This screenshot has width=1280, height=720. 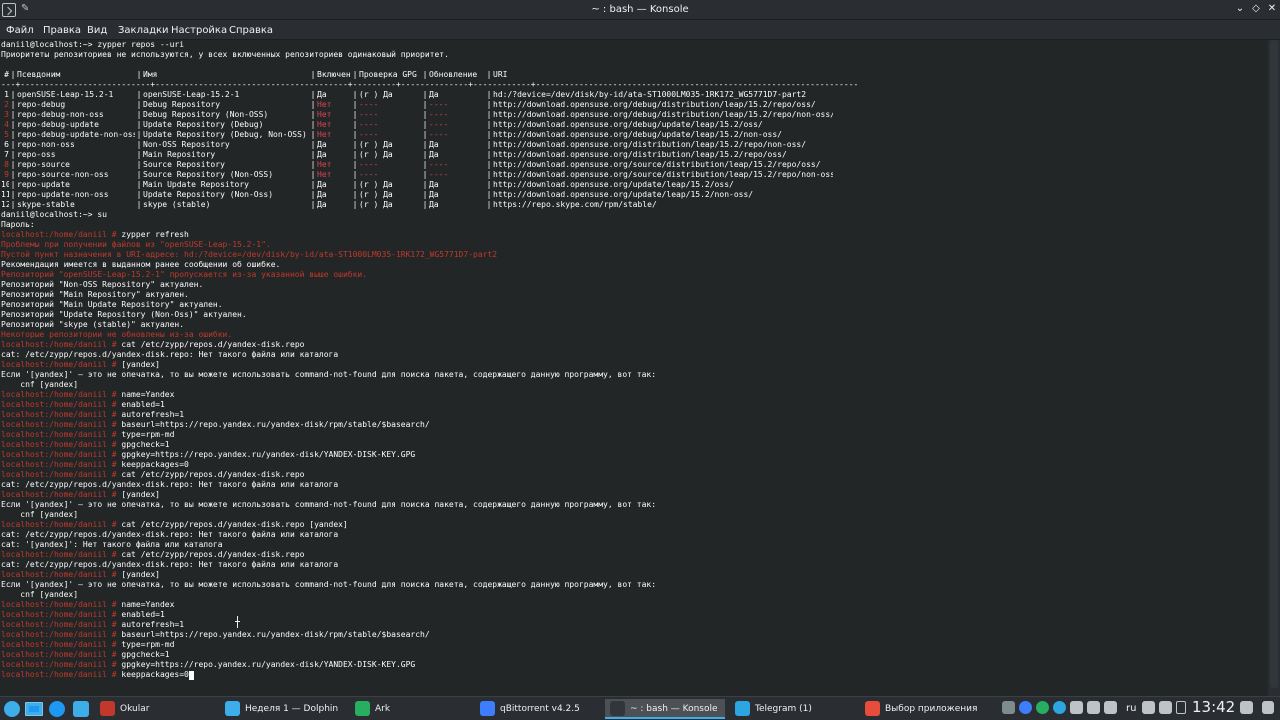 I want to click on task-label: Неделя 1 — Dolphin, so click(x=292, y=709).